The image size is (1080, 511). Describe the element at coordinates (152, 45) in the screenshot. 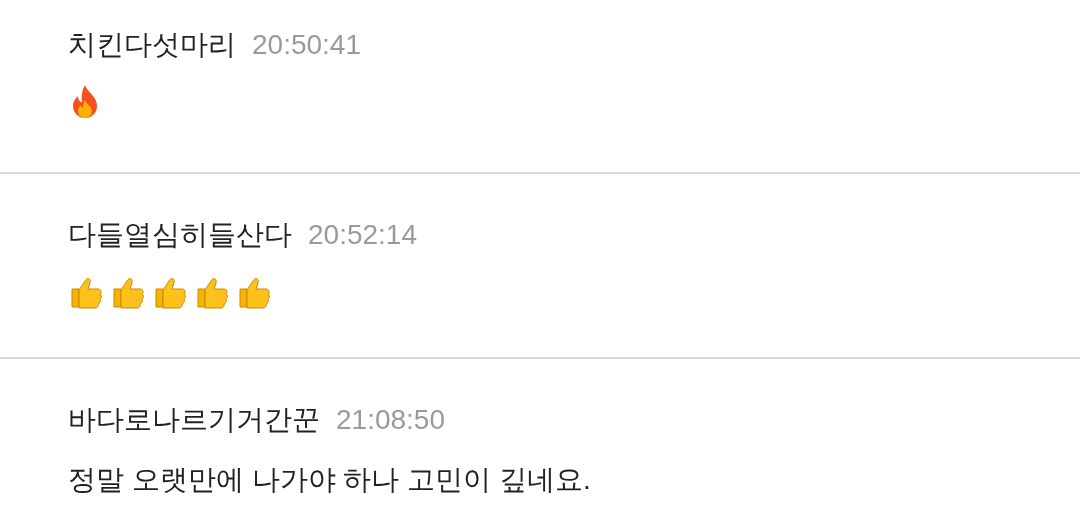

I see `author-name: 치킨다섯마리` at that location.